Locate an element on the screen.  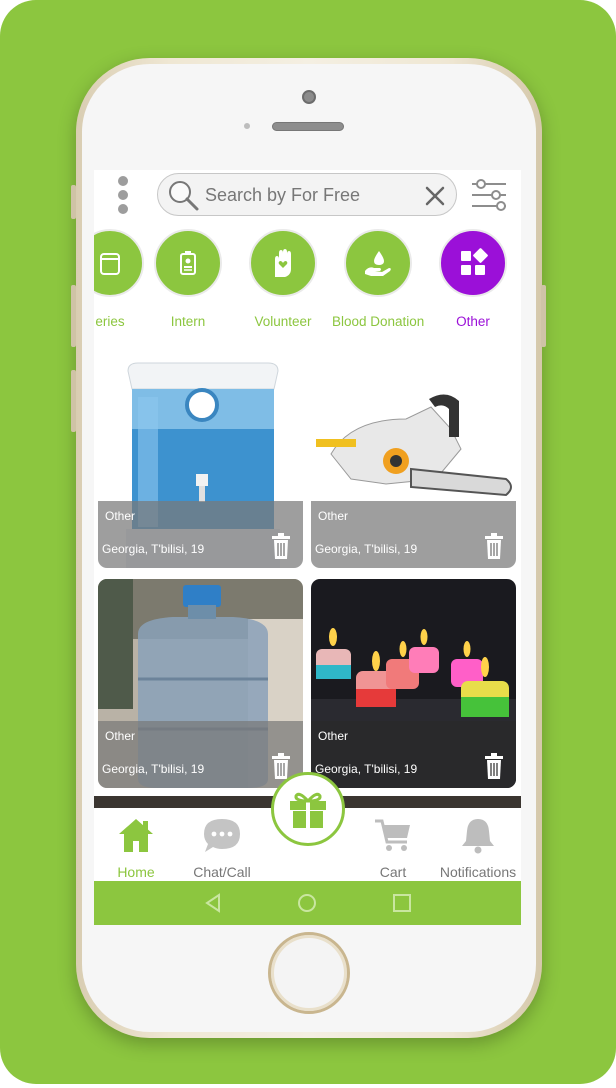
clear-icon is located at coordinates (435, 196).